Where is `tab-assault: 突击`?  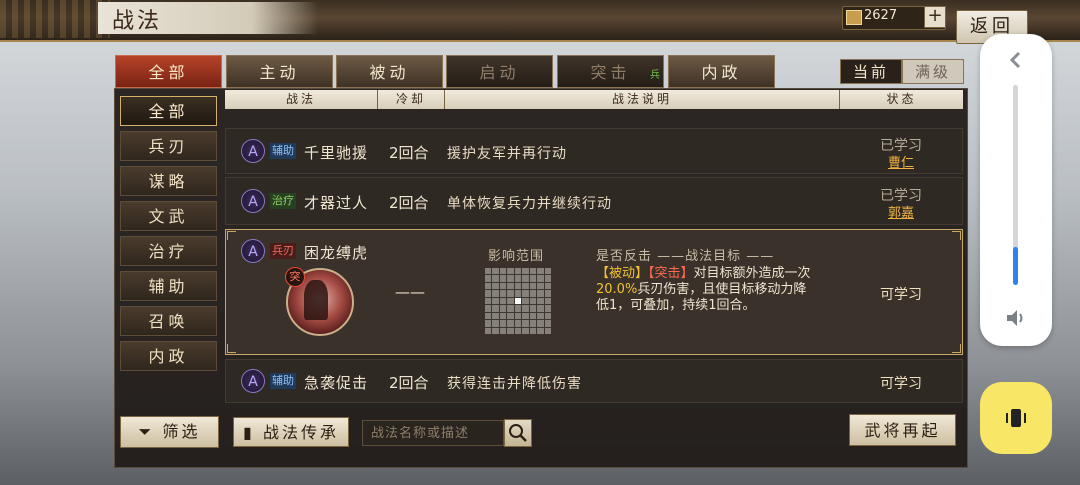 tab-assault: 突击 is located at coordinates (610, 71).